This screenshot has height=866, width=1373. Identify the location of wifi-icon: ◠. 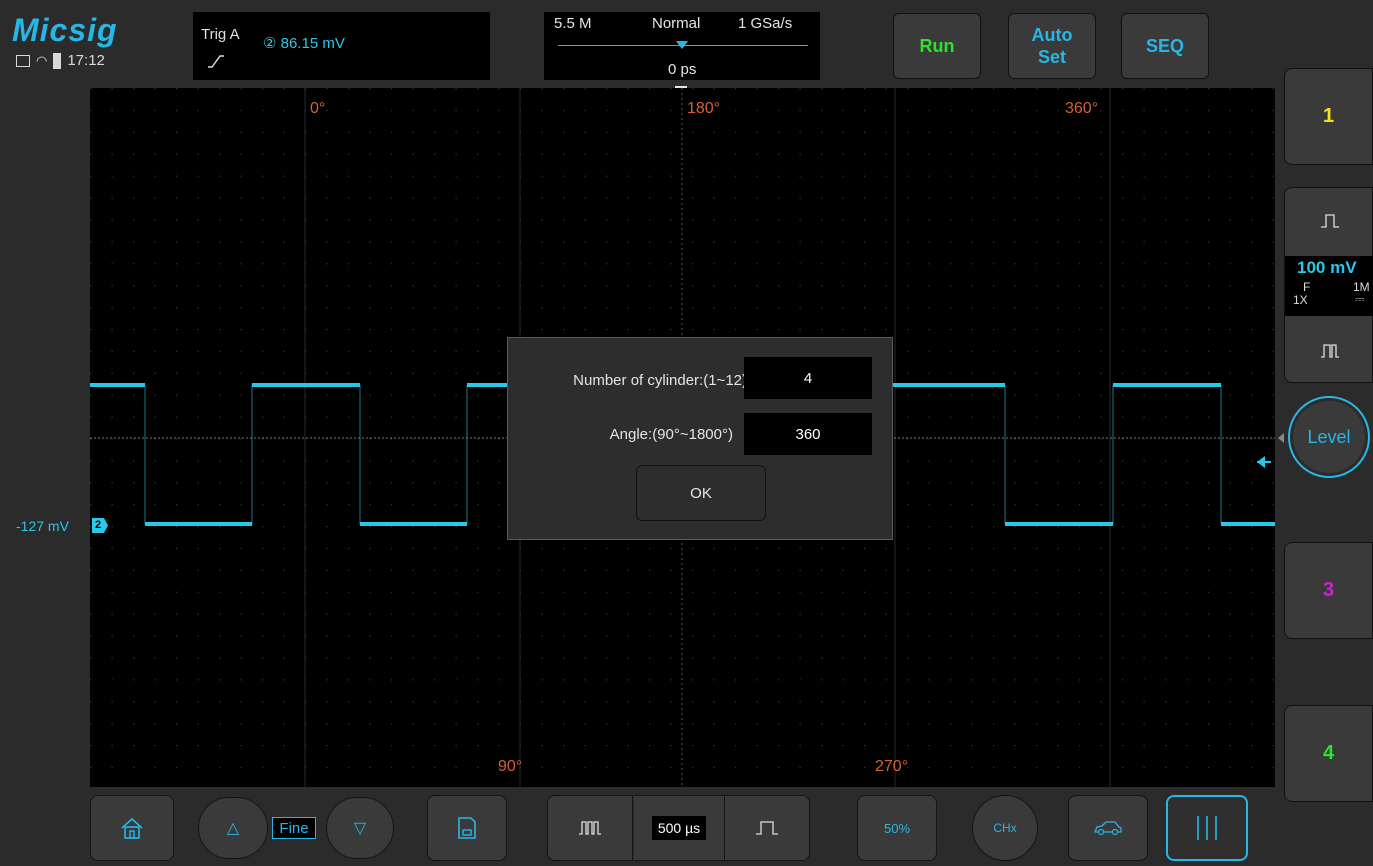
(42, 60).